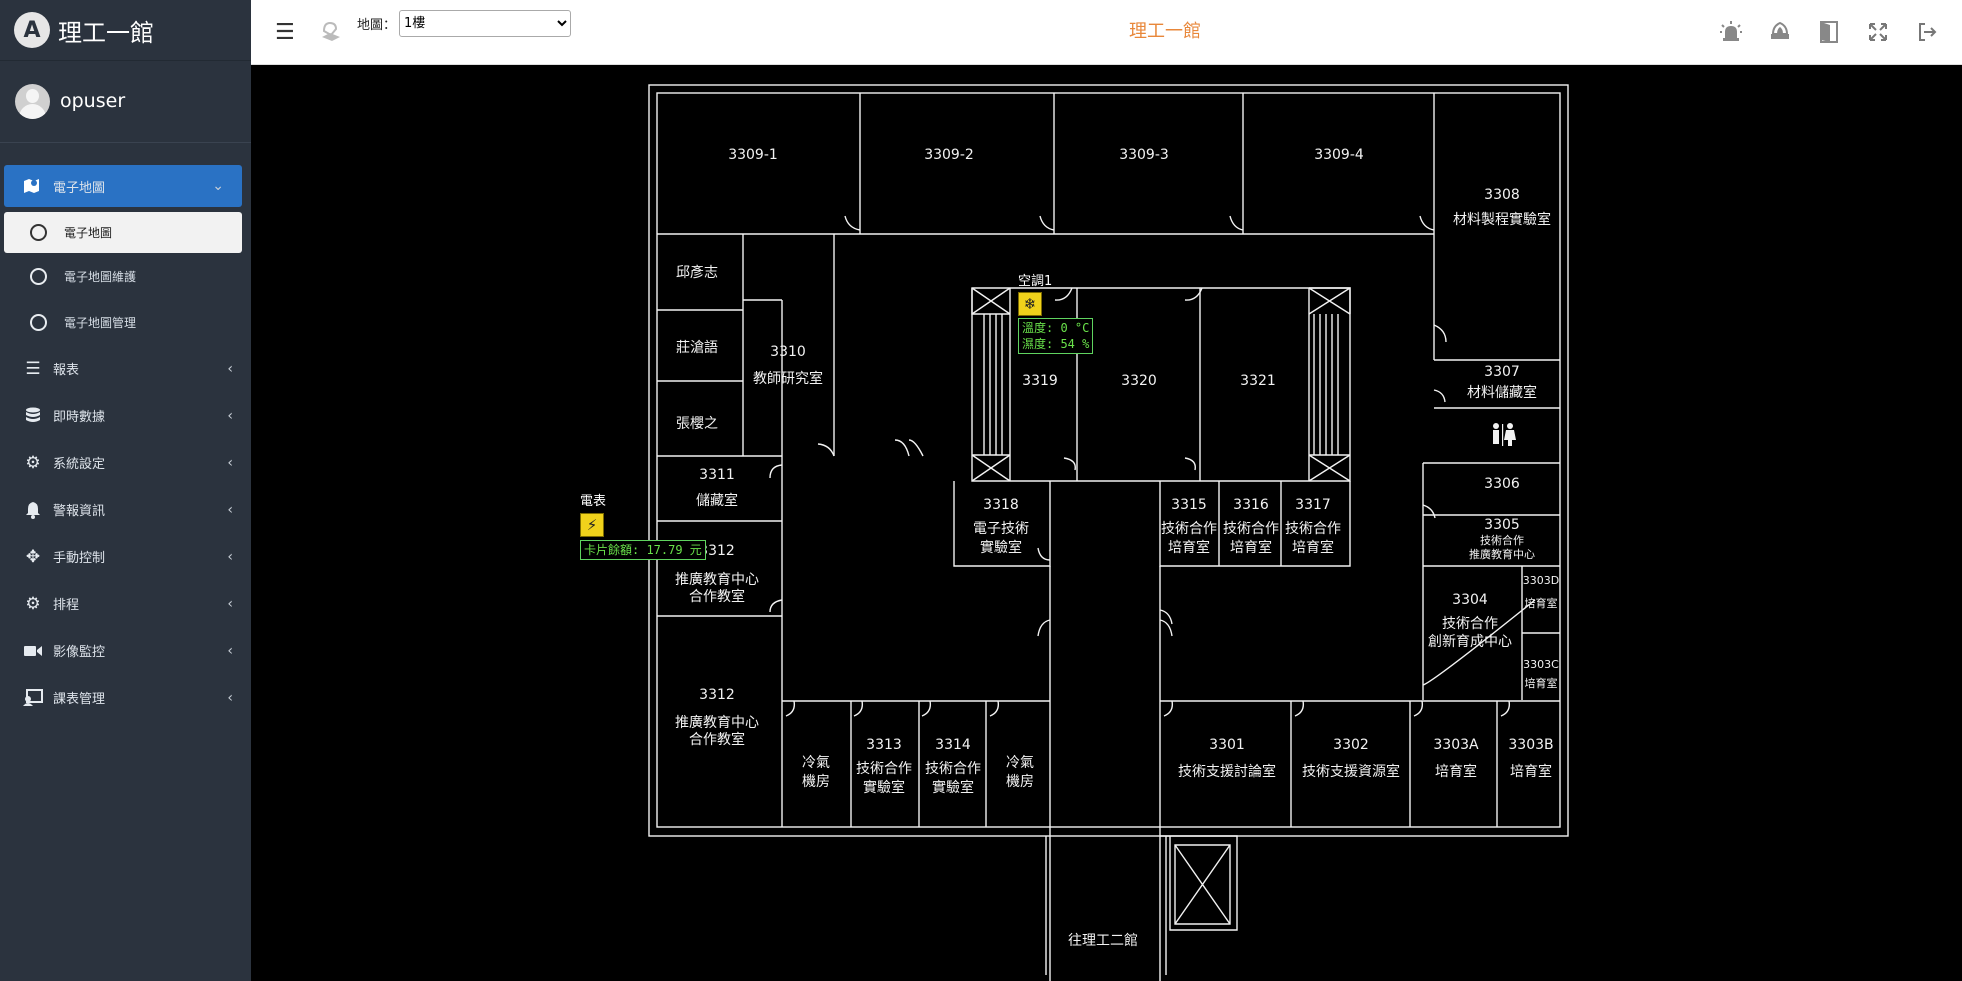 Image resolution: width=1962 pixels, height=981 pixels. What do you see at coordinates (125, 650) in the screenshot?
I see `sidebar-item-video: 影像監控 ‹` at bounding box center [125, 650].